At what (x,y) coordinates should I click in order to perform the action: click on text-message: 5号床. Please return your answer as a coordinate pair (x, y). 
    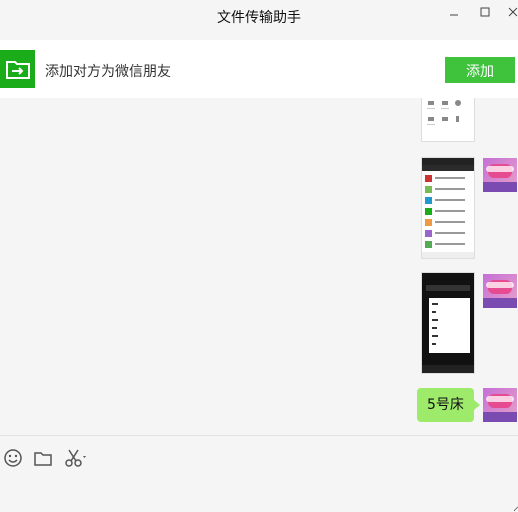
    Looking at the image, I should click on (448, 405).